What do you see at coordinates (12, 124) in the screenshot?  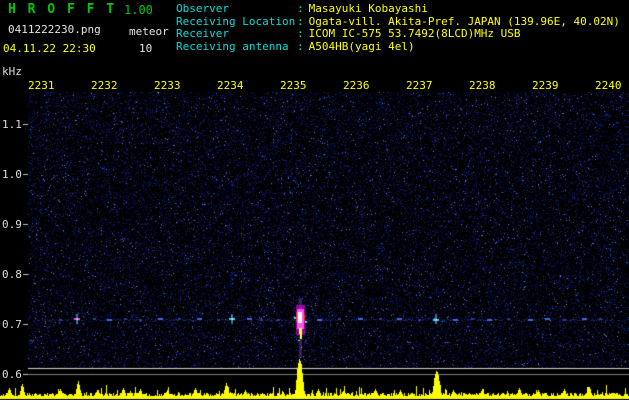 I see `y-tick-label: 1.1` at bounding box center [12, 124].